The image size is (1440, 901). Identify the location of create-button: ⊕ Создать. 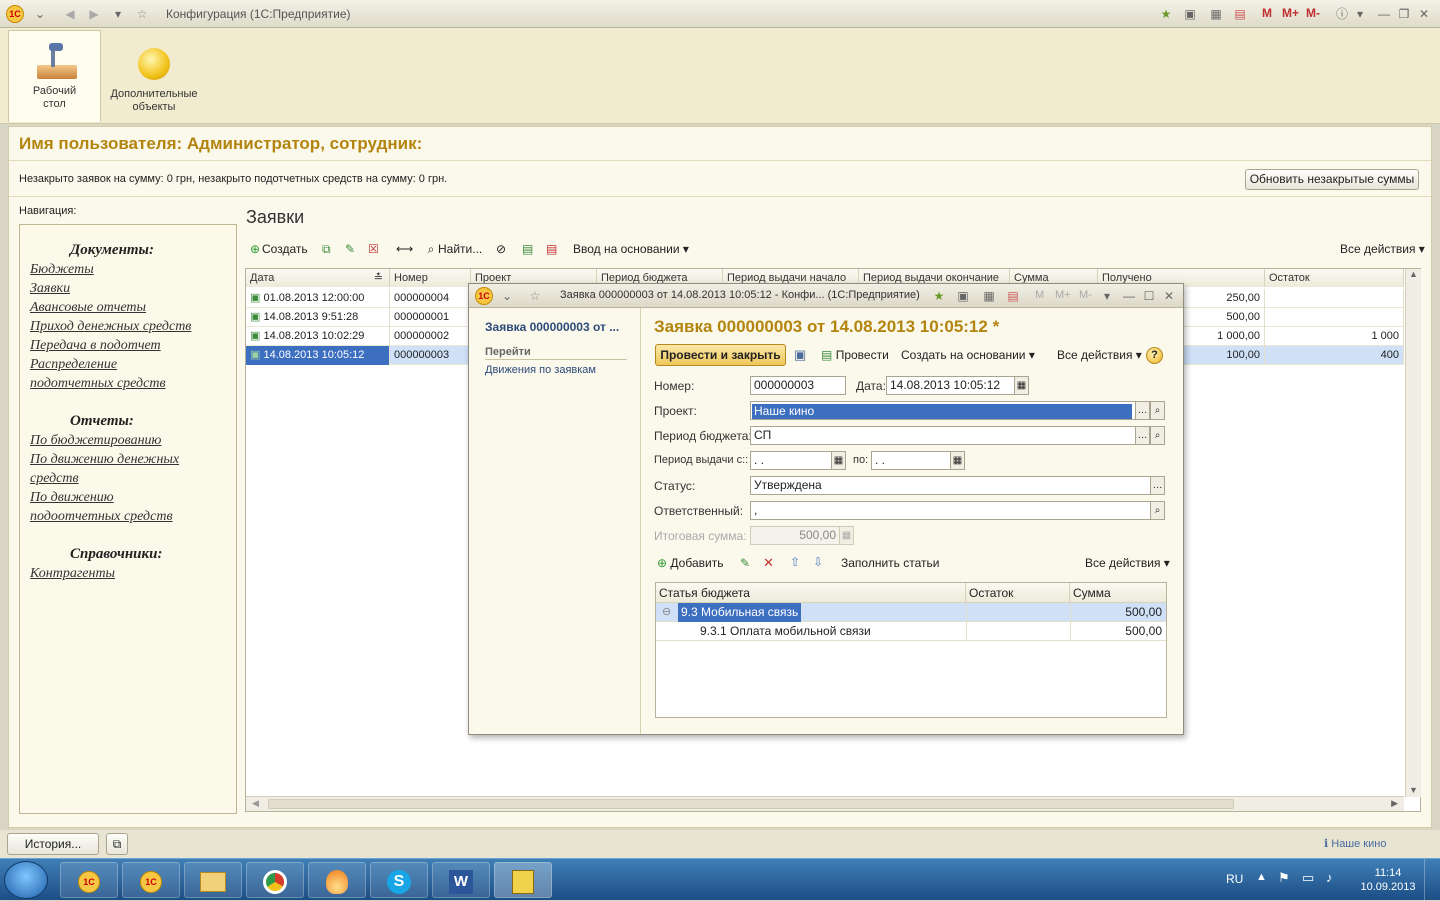
(278, 249).